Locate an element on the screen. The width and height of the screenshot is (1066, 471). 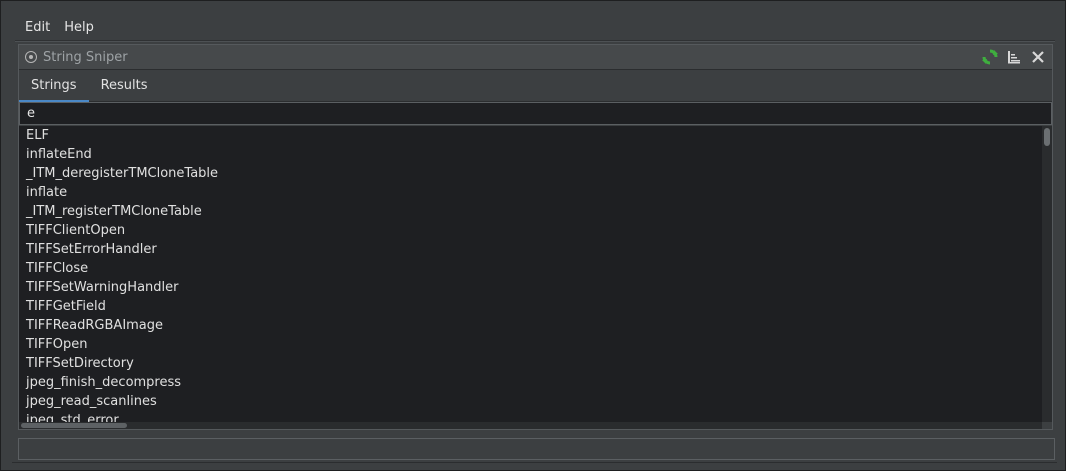
list-item: inflateEnd is located at coordinates (530, 154).